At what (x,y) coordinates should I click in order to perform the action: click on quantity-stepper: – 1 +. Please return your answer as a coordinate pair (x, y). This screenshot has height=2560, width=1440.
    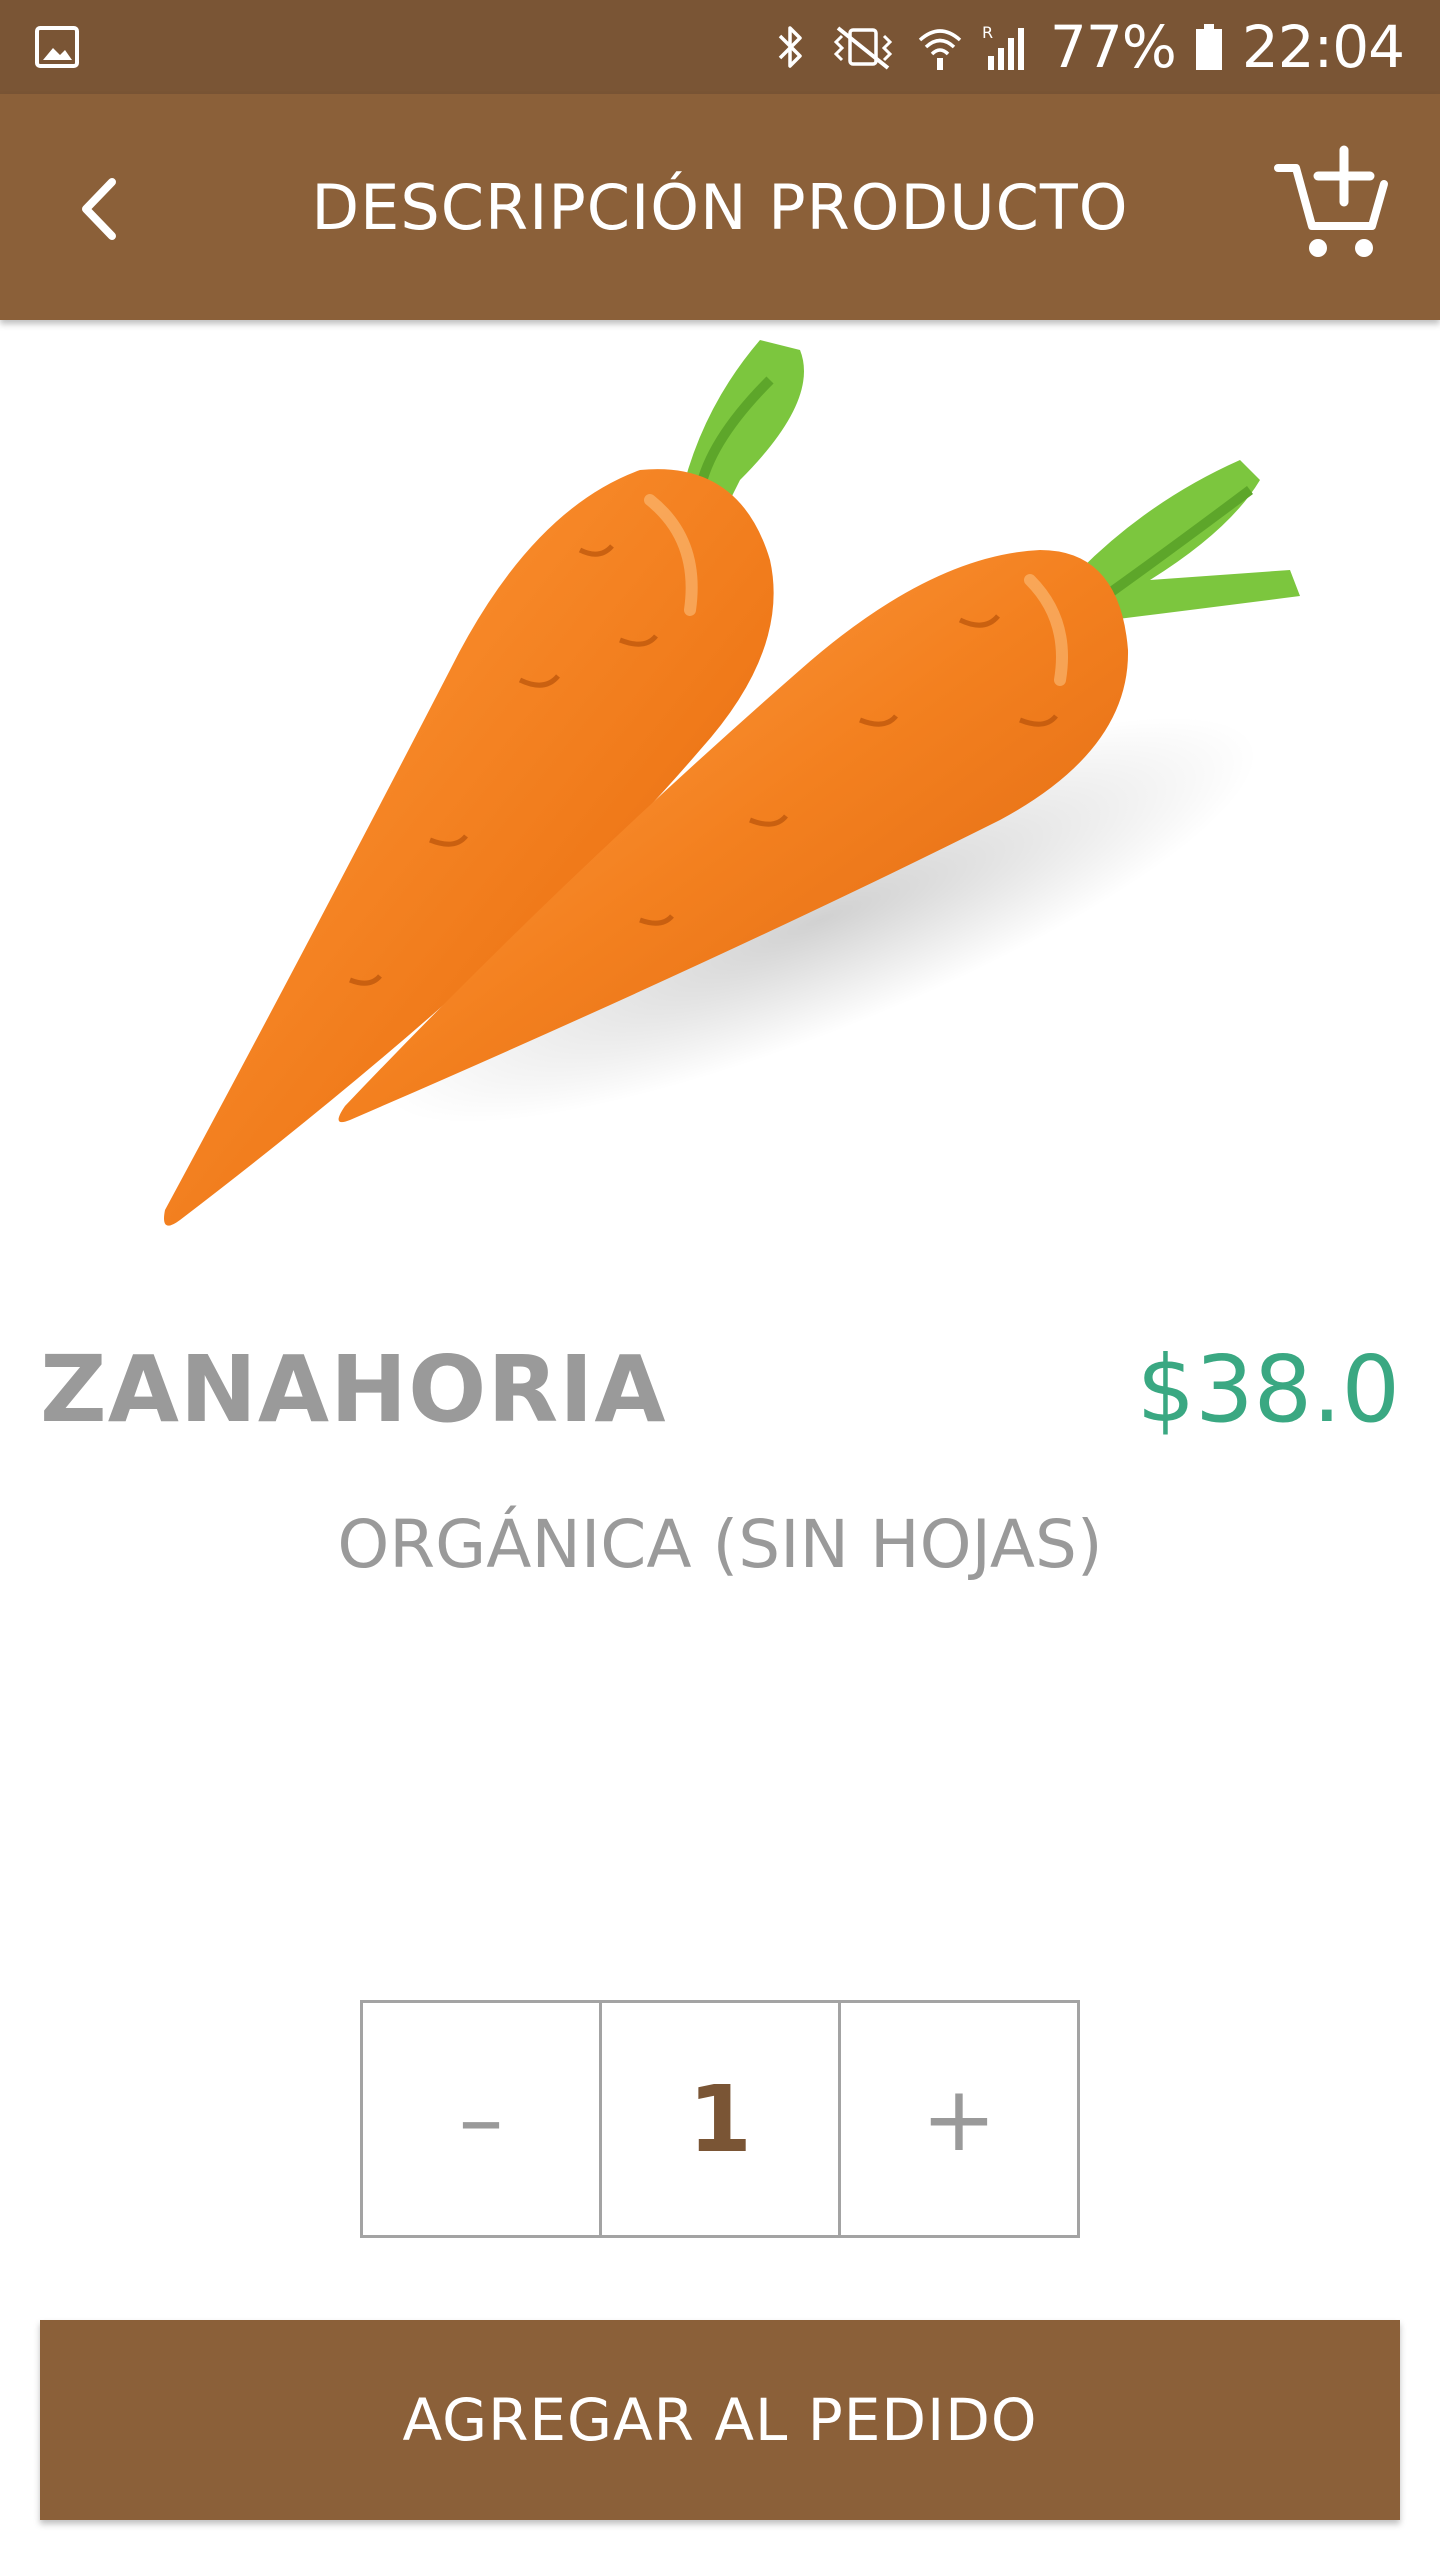
    Looking at the image, I should click on (720, 2119).